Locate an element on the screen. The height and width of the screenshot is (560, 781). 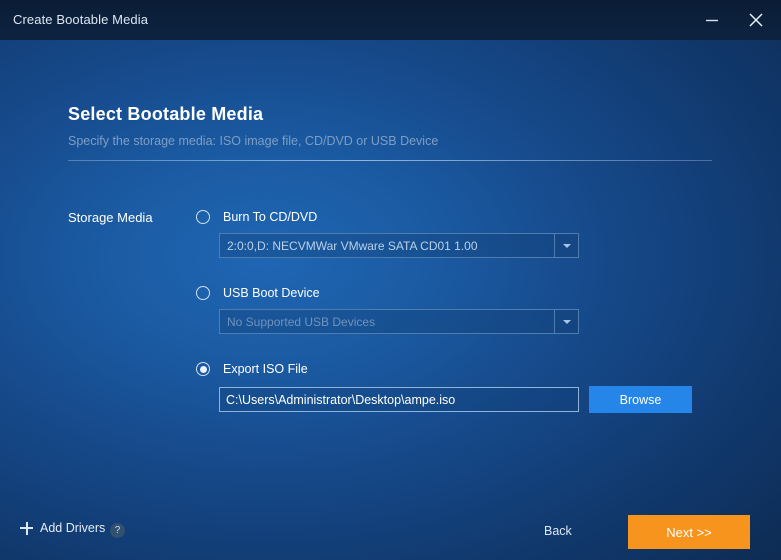
close-button is located at coordinates (756, 20).